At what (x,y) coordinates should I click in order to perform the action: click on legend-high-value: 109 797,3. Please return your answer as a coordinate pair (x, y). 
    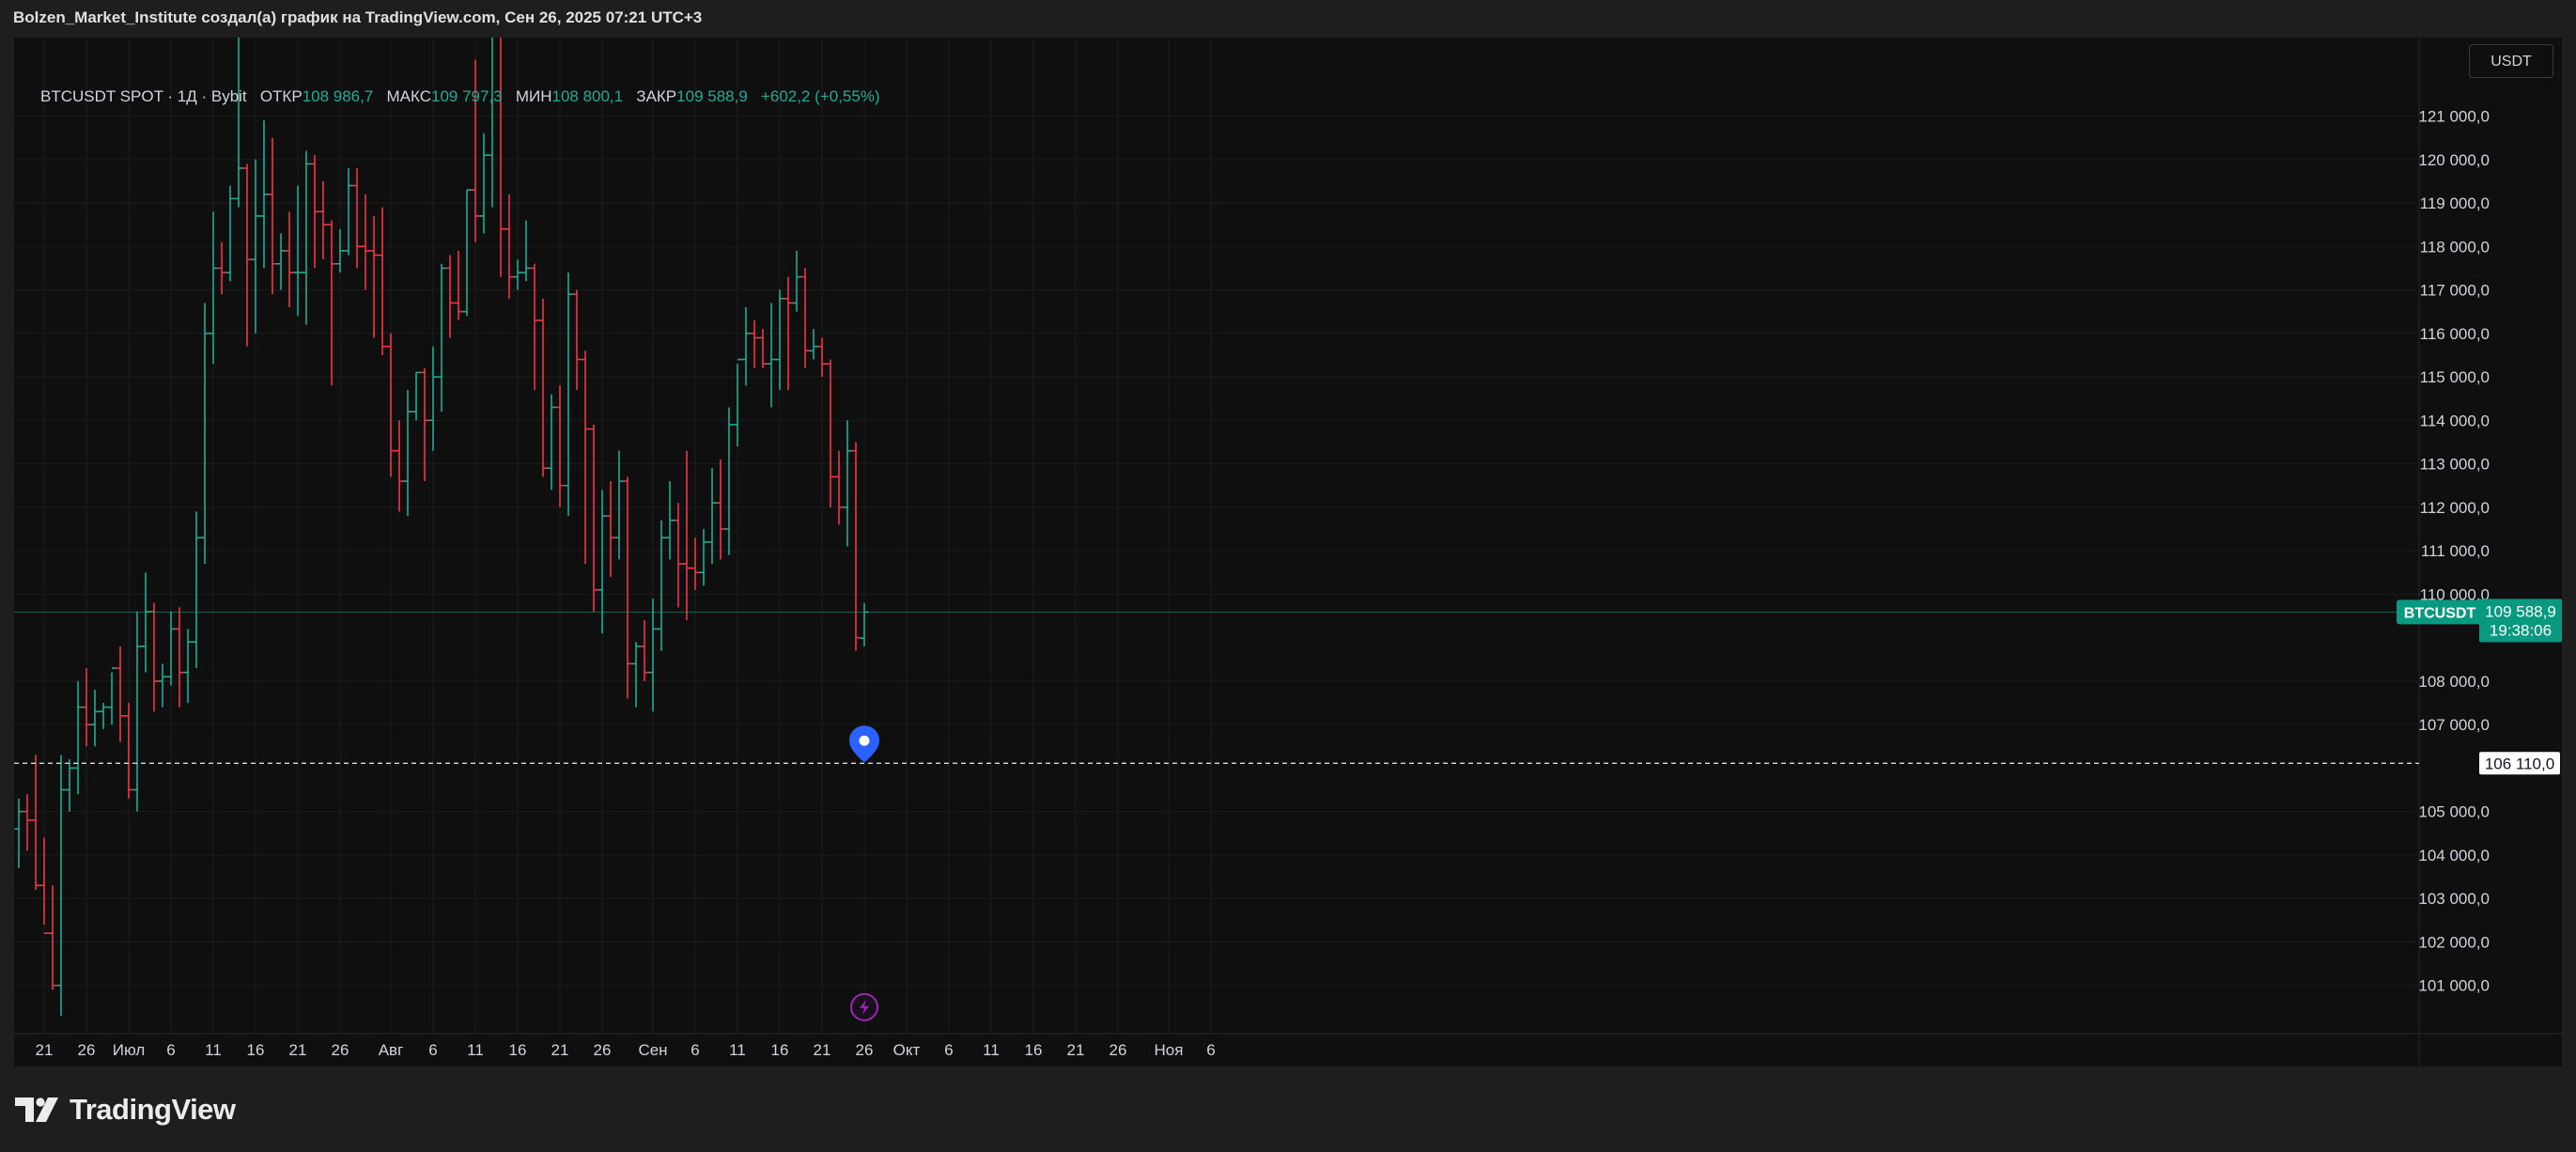
    Looking at the image, I should click on (467, 96).